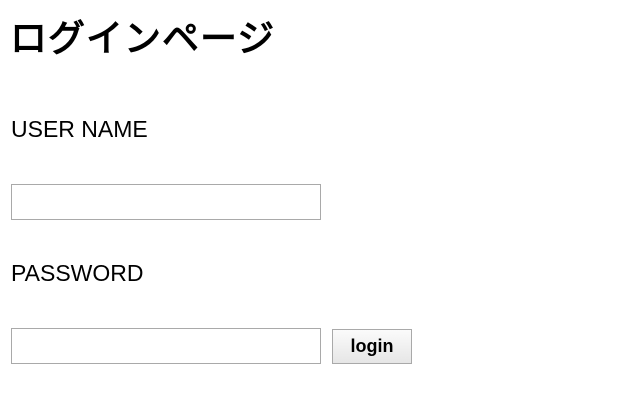  I want to click on username-label: USER NAME, so click(79, 129).